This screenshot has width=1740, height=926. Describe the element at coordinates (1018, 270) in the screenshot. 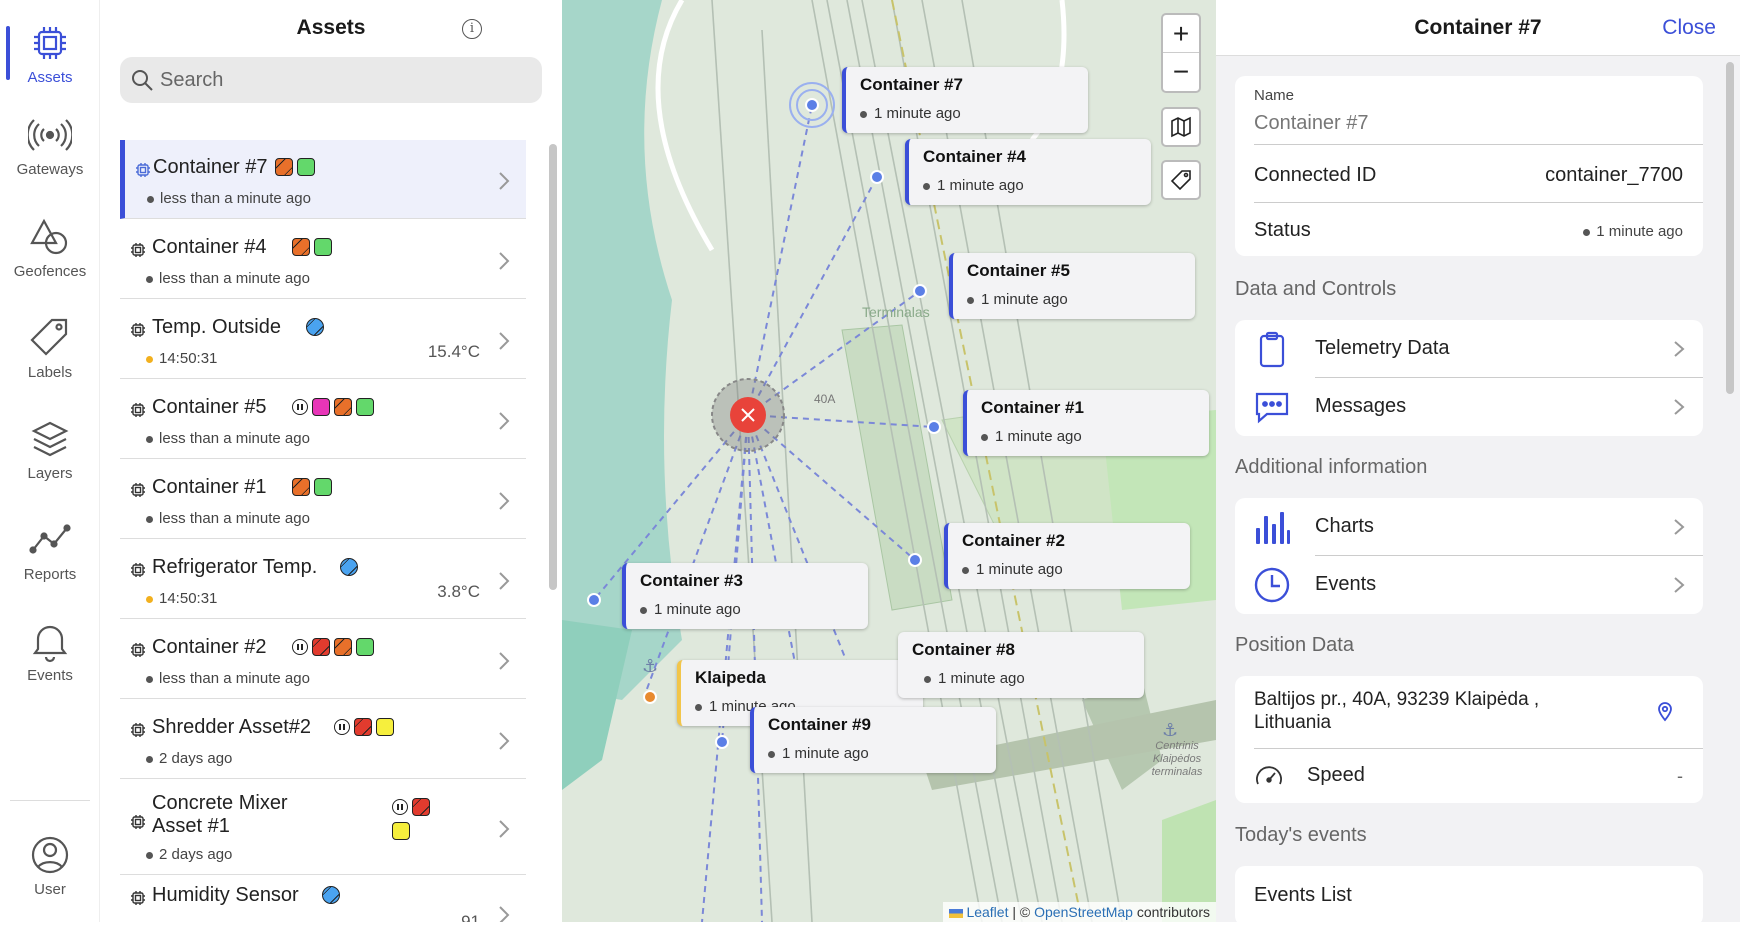

I see `marker-title: Container #5` at that location.